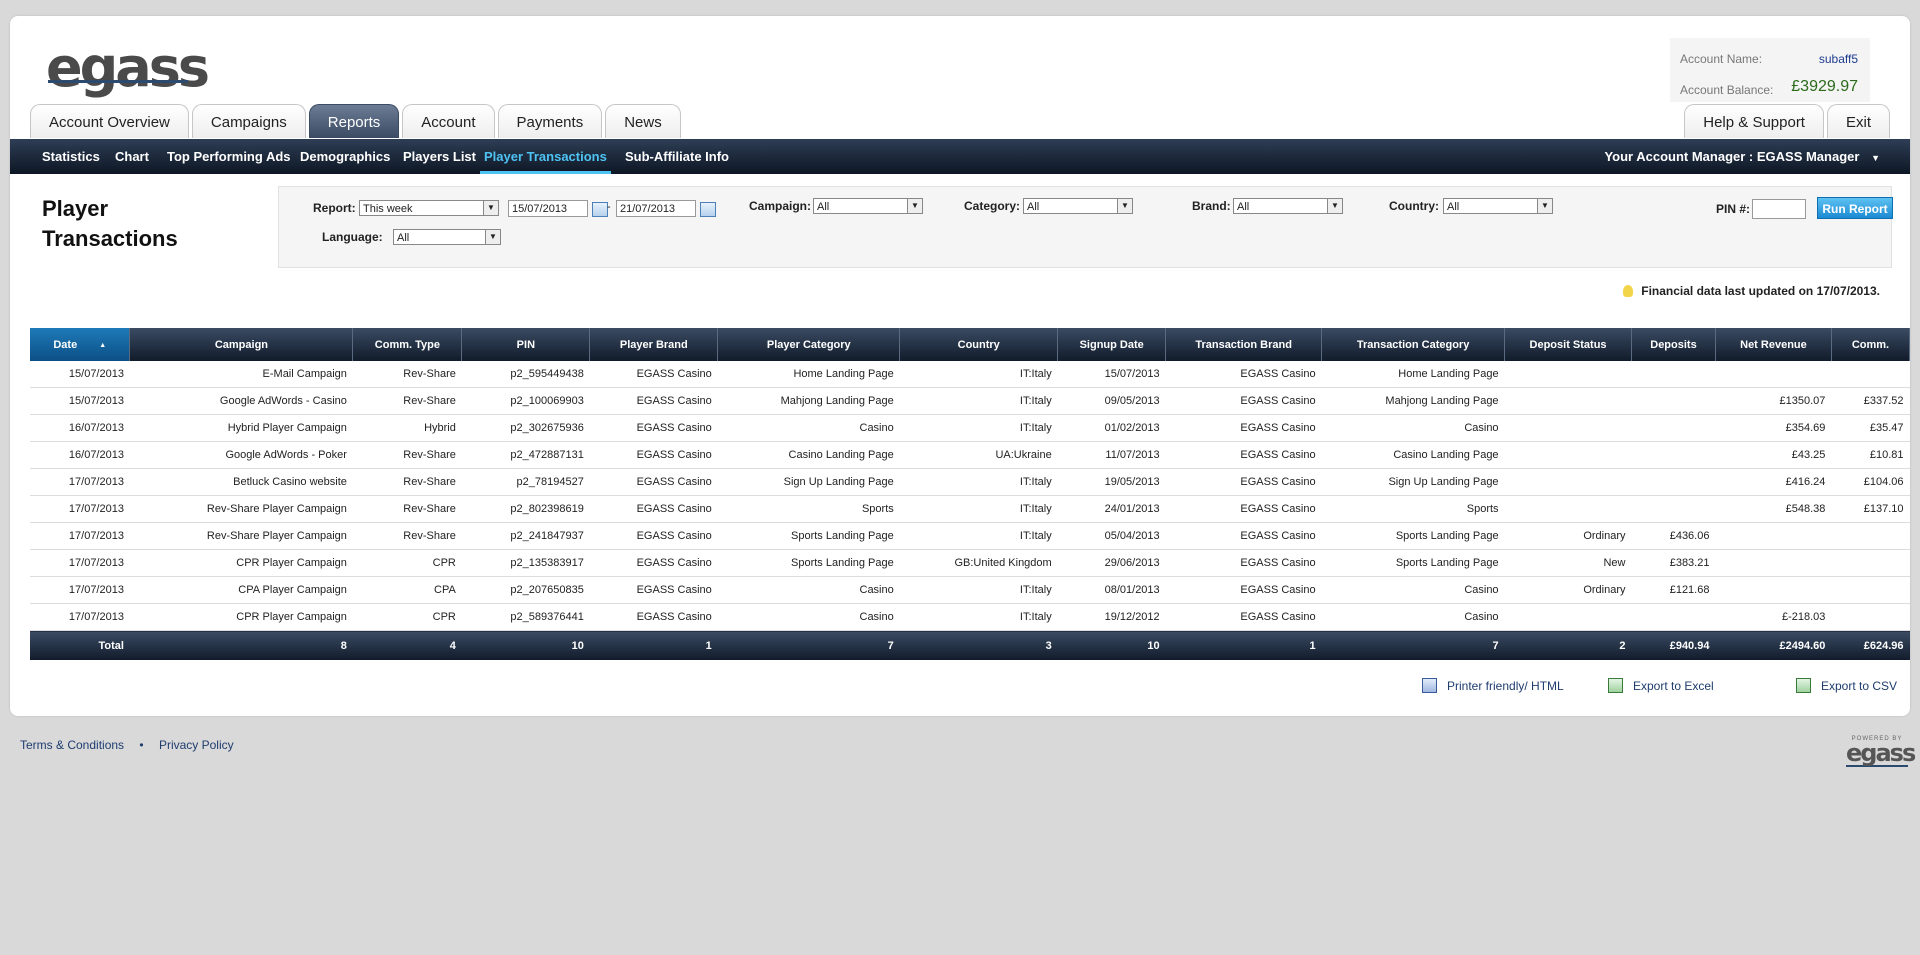 This screenshot has width=1920, height=955. I want to click on table-cell: 16/07/2013, so click(80, 428).